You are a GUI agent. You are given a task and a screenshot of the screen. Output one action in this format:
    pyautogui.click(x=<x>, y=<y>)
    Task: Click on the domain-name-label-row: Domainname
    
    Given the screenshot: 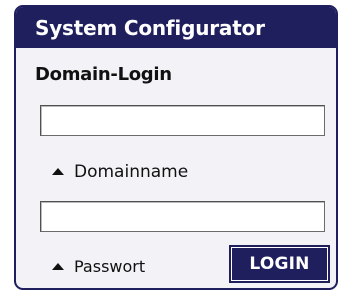 What is the action you would take?
    pyautogui.click(x=120, y=172)
    